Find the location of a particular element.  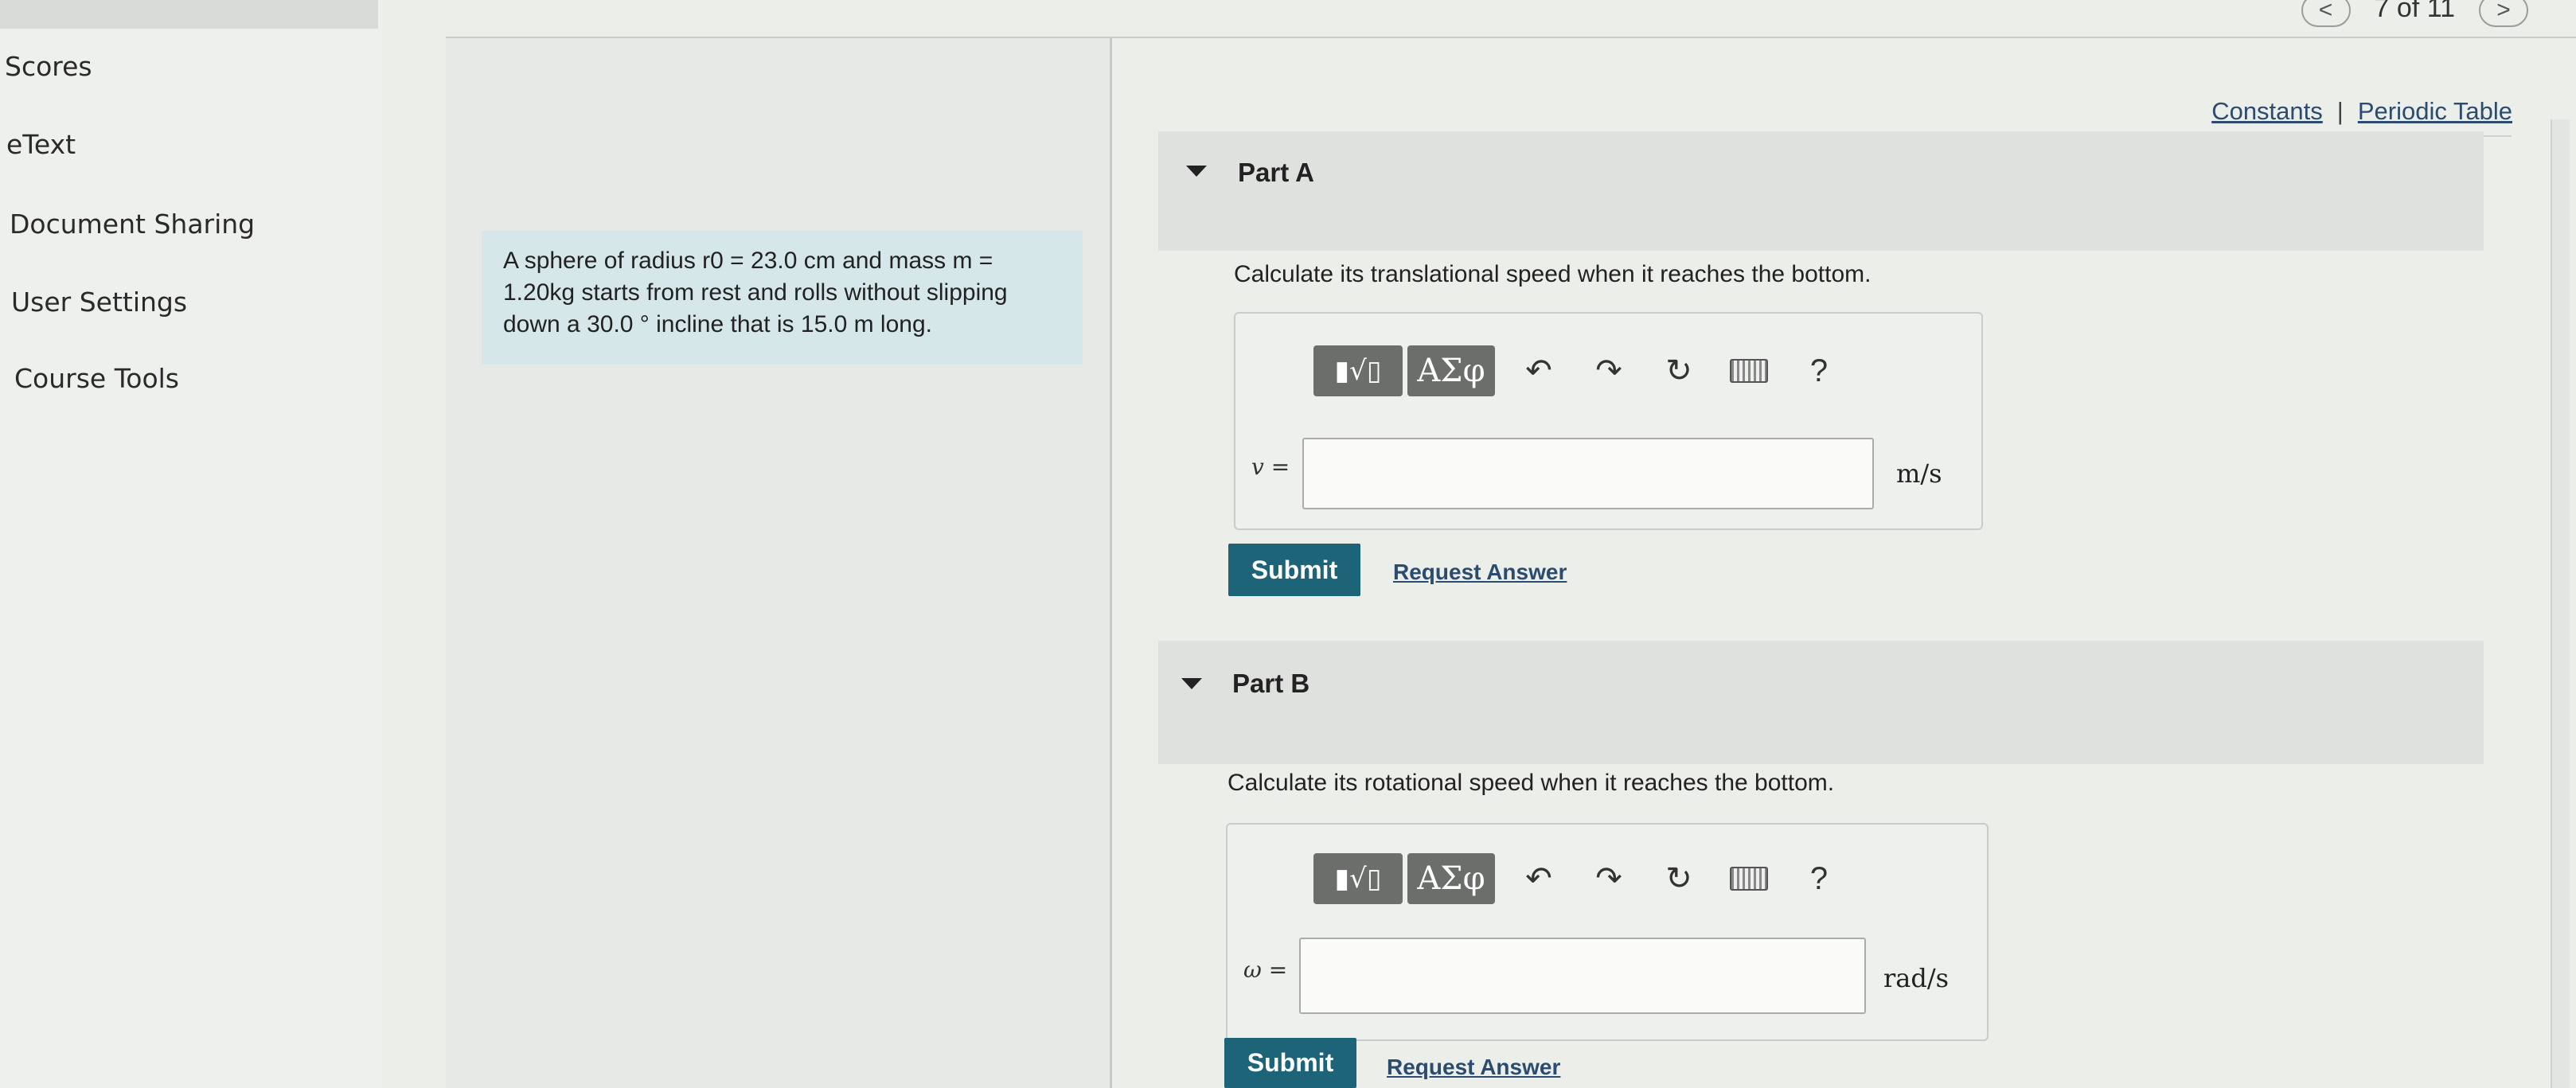

pager: < 7 of 11 > is located at coordinates (2414, 13).